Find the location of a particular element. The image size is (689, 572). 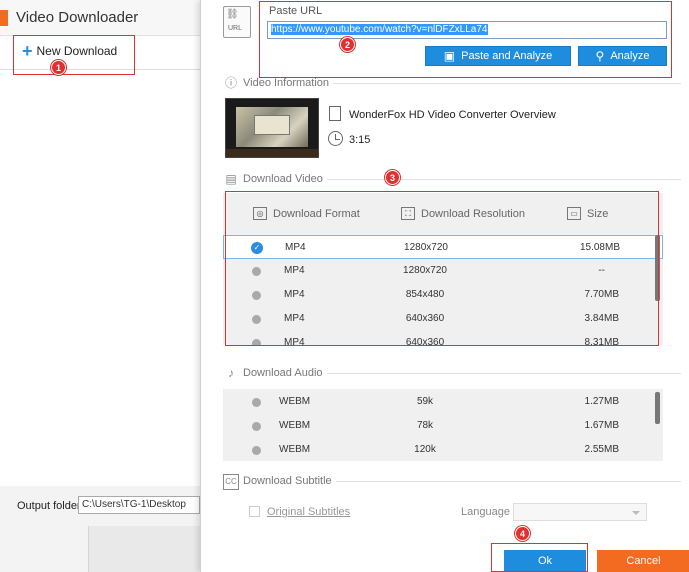

app-titlebar: Video Downloader is located at coordinates (100, 18).